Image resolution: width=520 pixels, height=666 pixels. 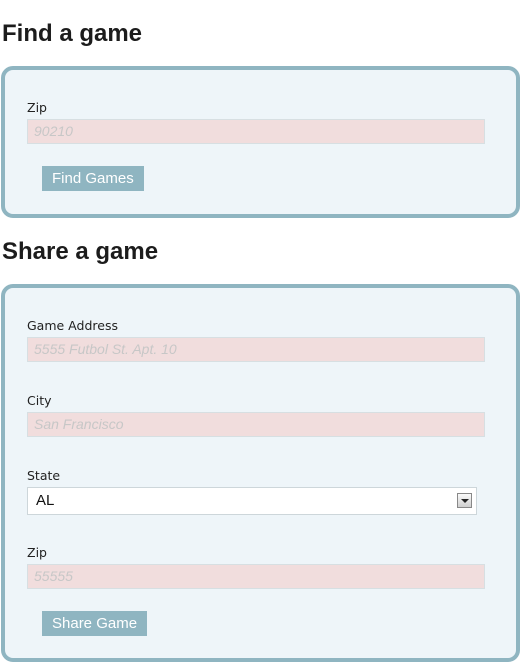 What do you see at coordinates (95, 623) in the screenshot?
I see `share-game-button: Share Game` at bounding box center [95, 623].